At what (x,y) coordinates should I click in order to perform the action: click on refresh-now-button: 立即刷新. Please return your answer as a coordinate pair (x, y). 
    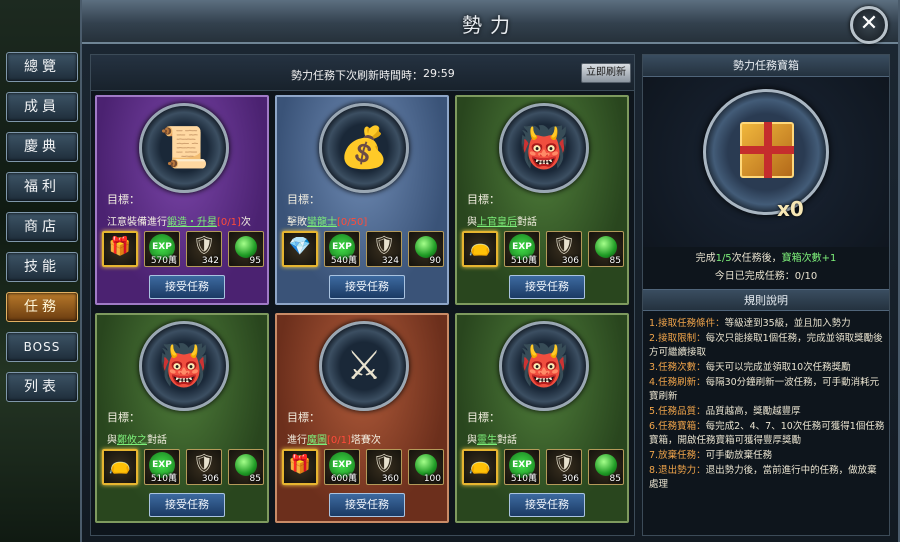
    Looking at the image, I should click on (606, 73).